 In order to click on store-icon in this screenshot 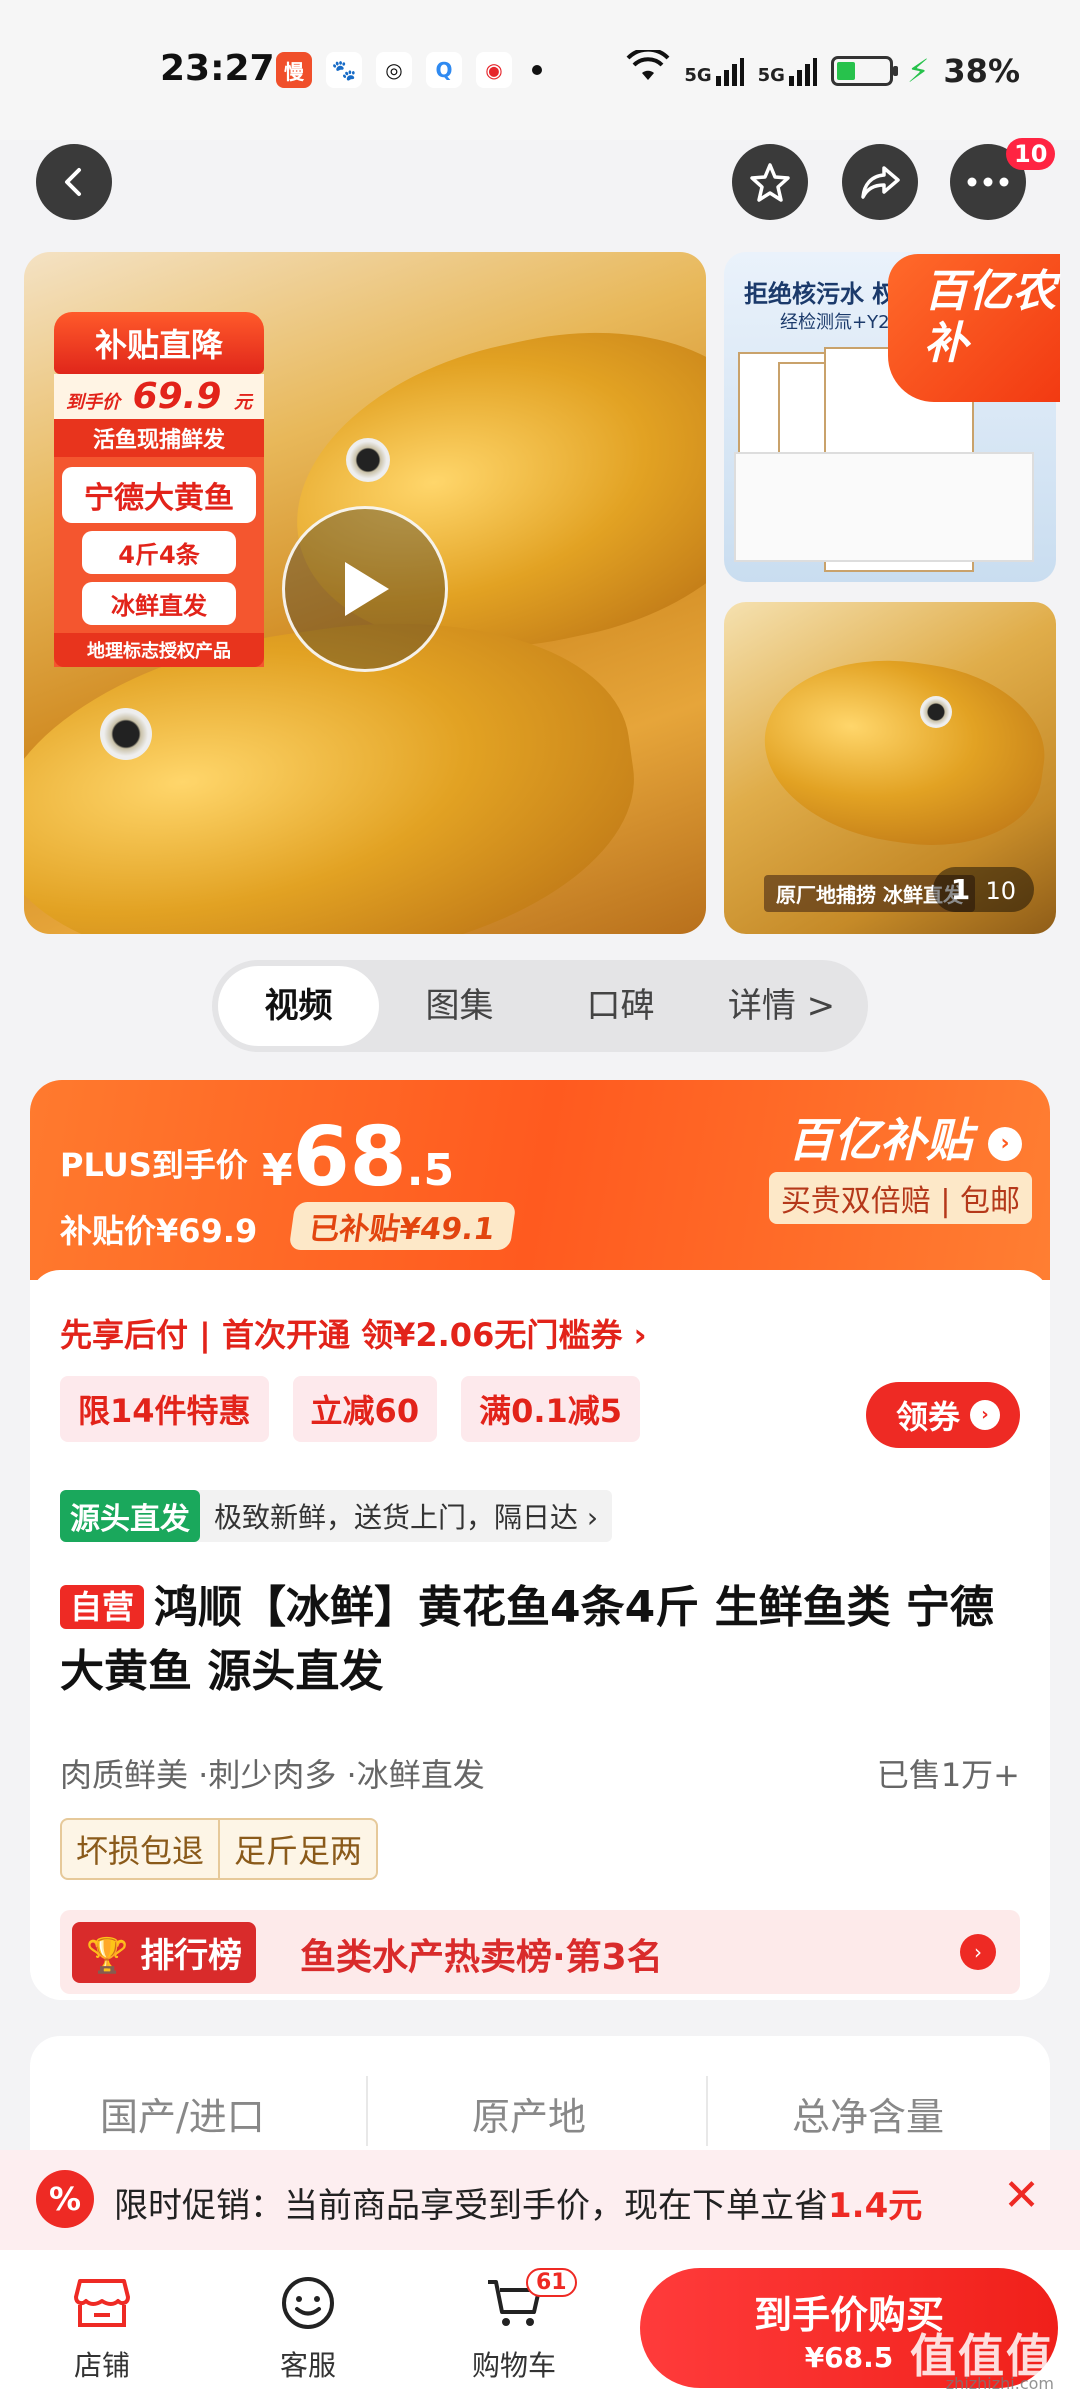, I will do `click(102, 2303)`.